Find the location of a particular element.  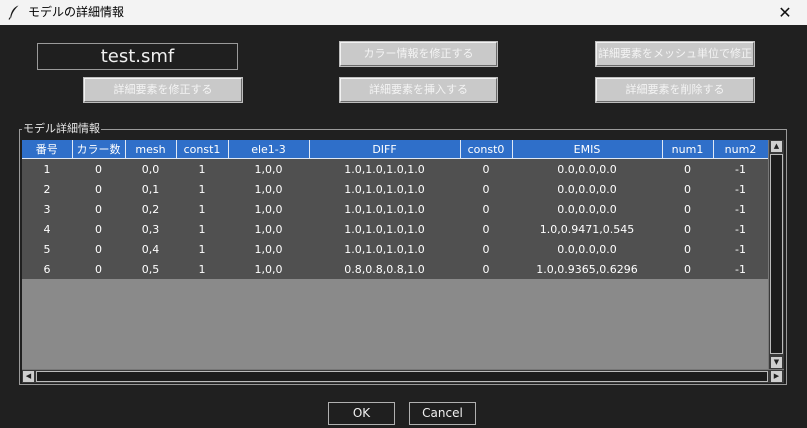

cell-mesh: 0,4 is located at coordinates (150, 249).